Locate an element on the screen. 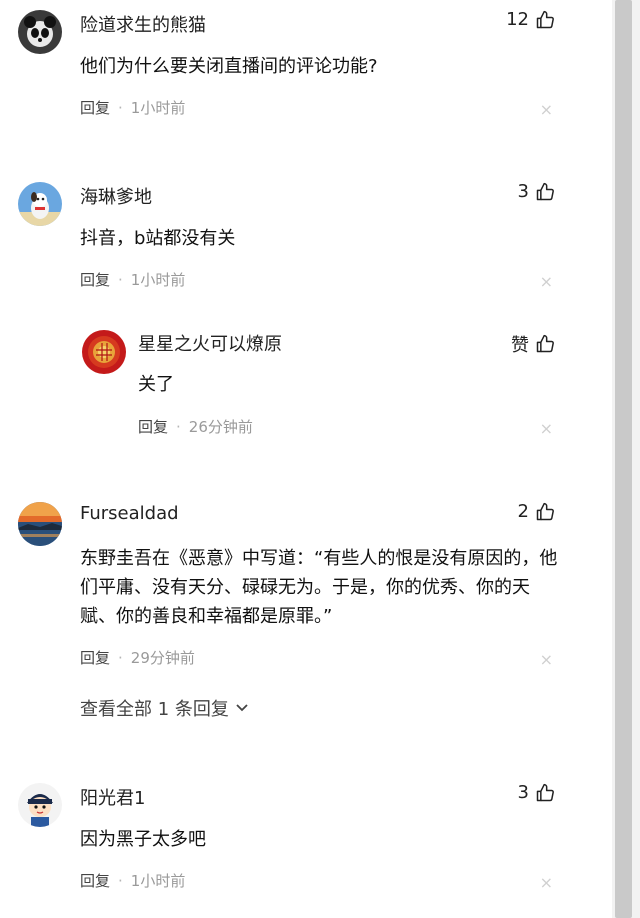  comment-meta: 回复 · 29分钟前 is located at coordinates (137, 657).